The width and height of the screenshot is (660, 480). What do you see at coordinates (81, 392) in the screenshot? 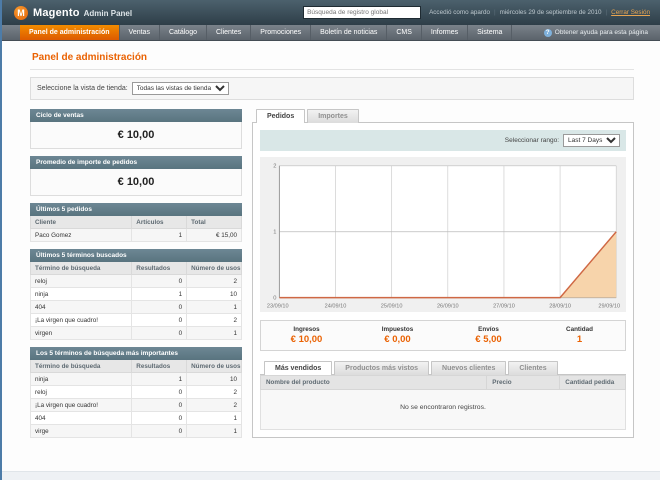
I see `table-cell: reloj` at bounding box center [81, 392].